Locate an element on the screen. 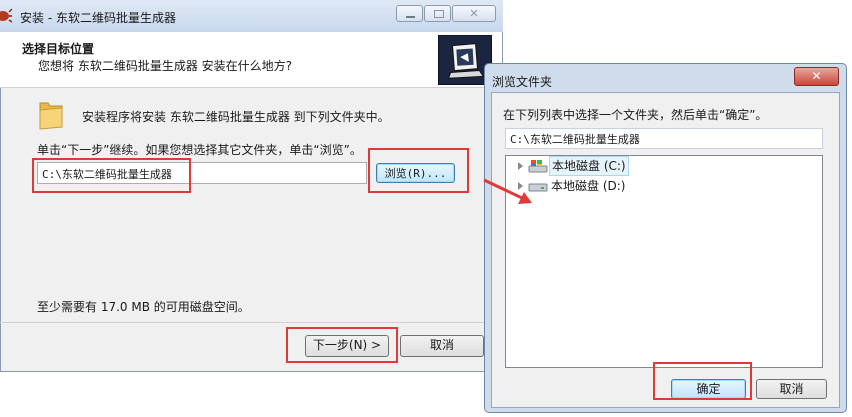 This screenshot has height=417, width=852. expand-arrow-icon is located at coordinates (520, 166).